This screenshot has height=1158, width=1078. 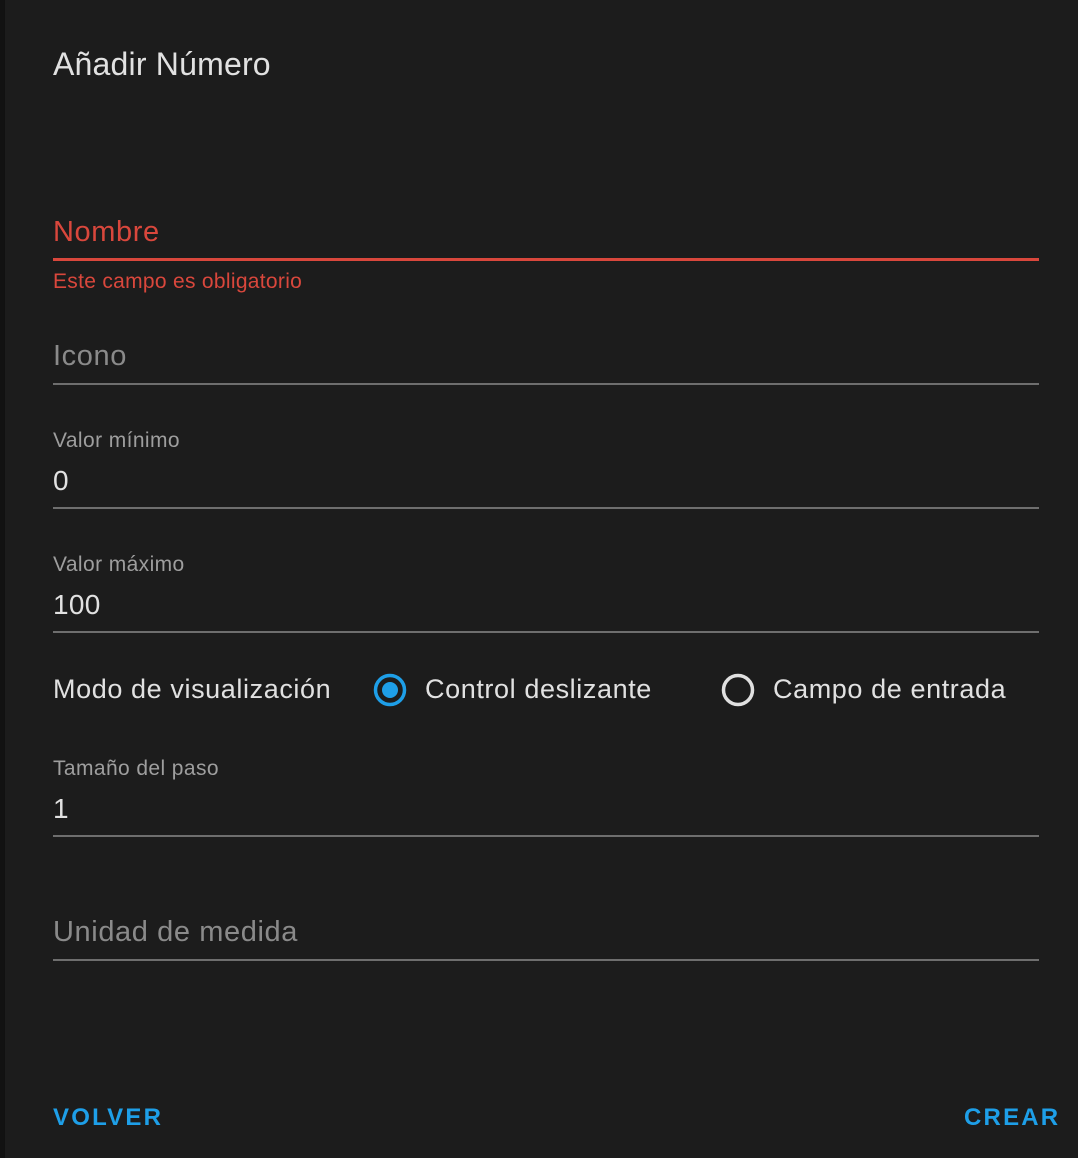 I want to click on radio-slider, so click(x=390, y=690).